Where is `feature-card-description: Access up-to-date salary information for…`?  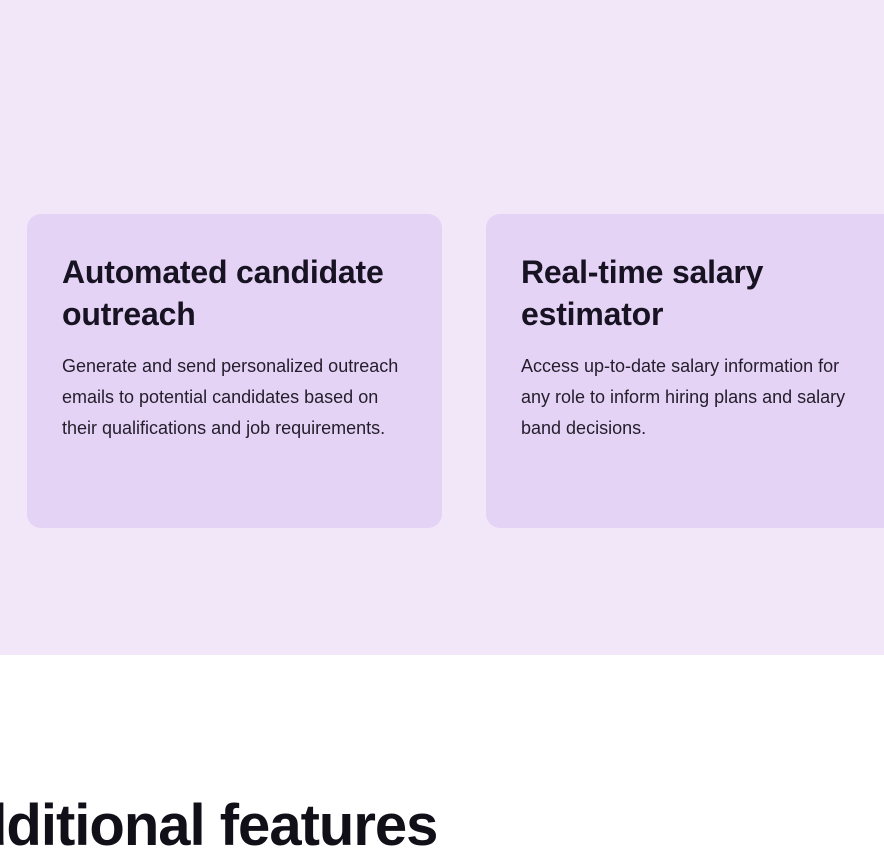 feature-card-description: Access up-to-date salary information for… is located at coordinates (683, 397).